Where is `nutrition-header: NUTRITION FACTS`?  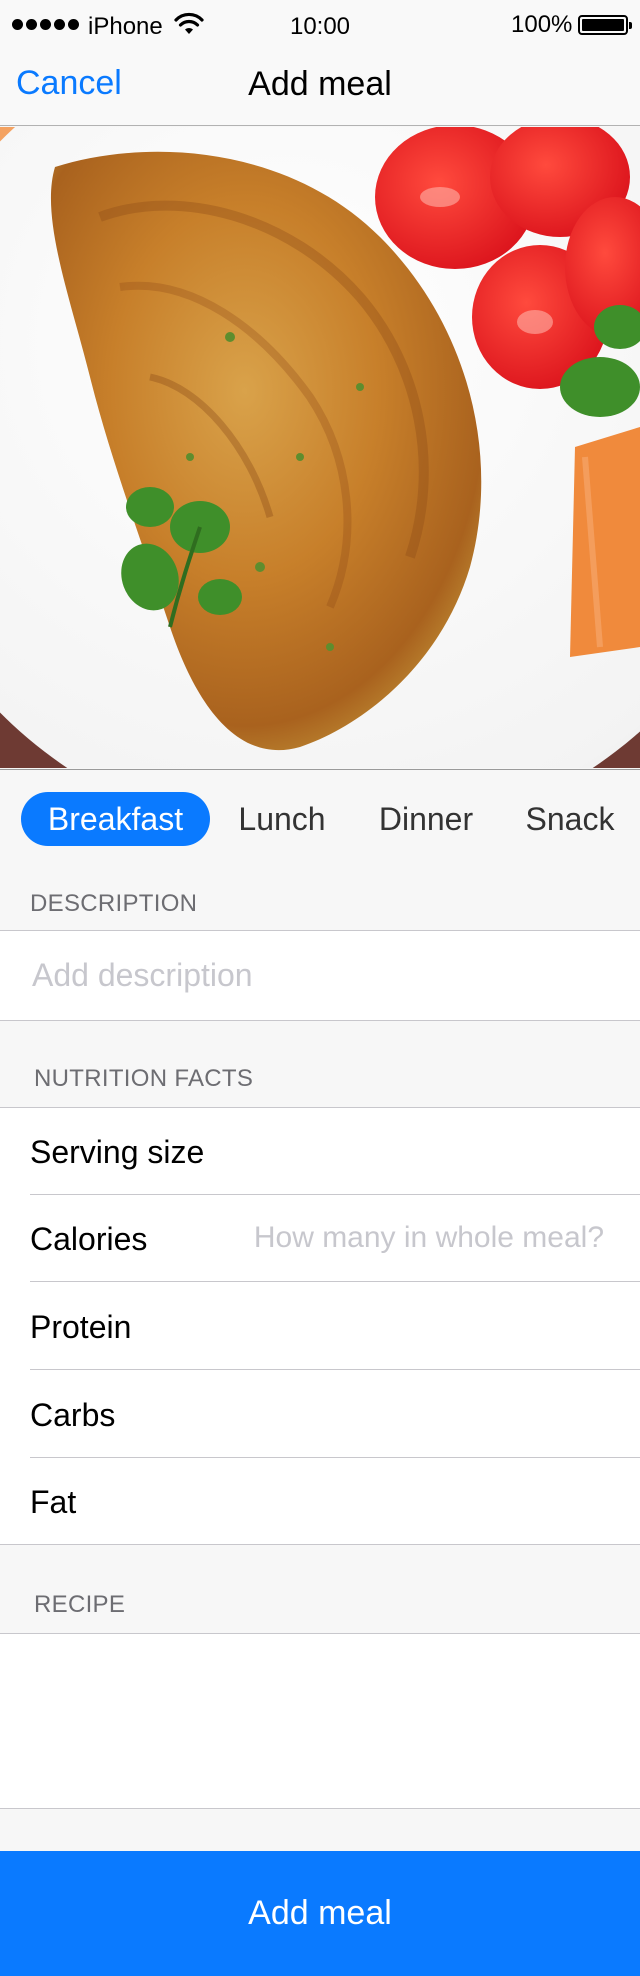
nutrition-header: NUTRITION FACTS is located at coordinates (144, 1078).